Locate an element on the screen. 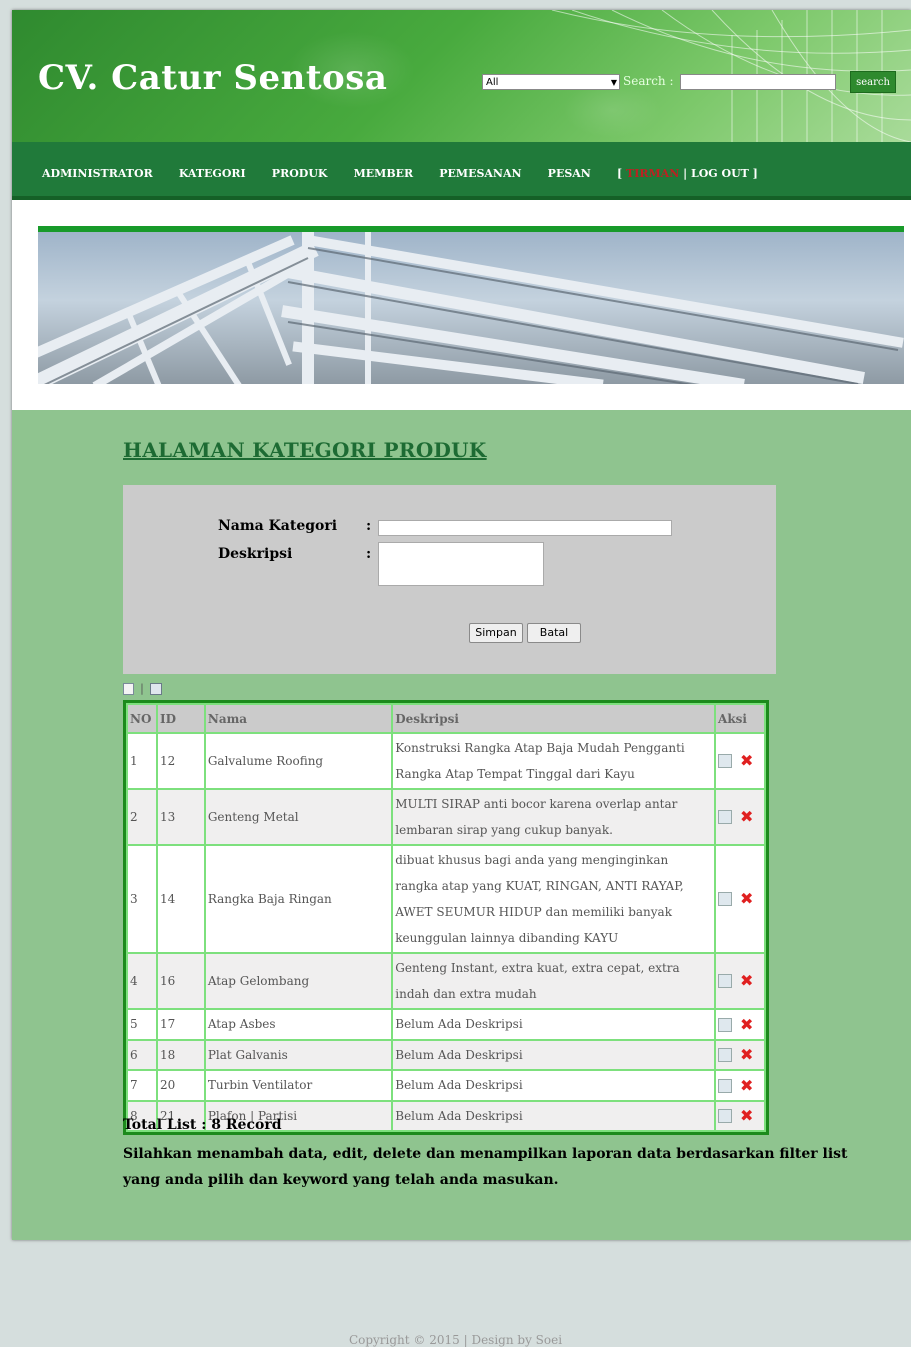  cell-no: 2 is located at coordinates (142, 817).